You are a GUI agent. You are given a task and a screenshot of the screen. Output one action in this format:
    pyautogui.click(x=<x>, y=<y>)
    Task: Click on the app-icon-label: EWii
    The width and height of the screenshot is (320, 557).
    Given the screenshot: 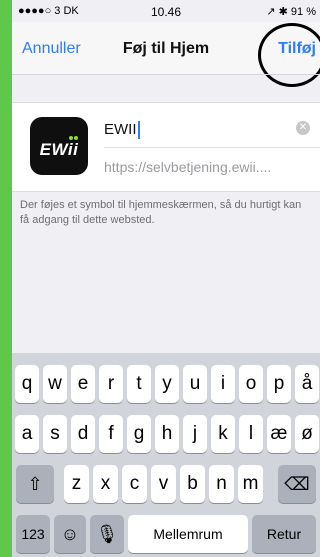 What is the action you would take?
    pyautogui.click(x=59, y=149)
    